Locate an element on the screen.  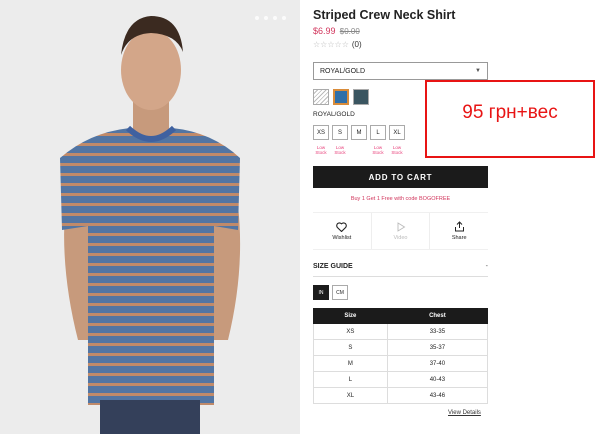
column-header-size: Size is located at coordinates (350, 316).